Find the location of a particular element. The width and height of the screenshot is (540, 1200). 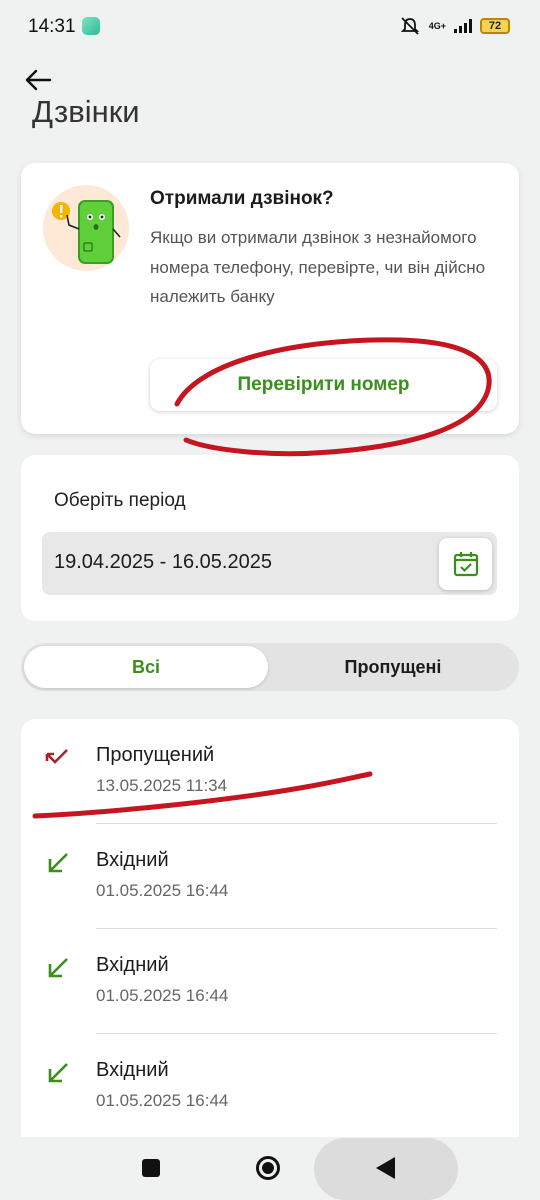

check-number-button: Перевірити номер is located at coordinates (323, 385).